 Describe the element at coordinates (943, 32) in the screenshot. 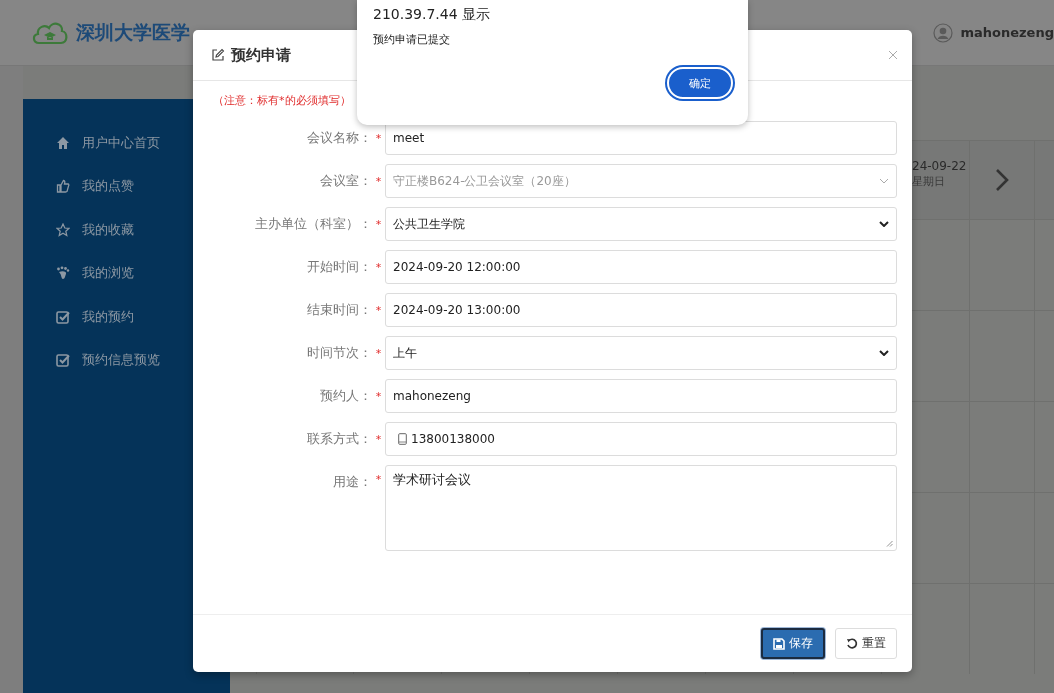

I see `user-avatar-icon` at that location.